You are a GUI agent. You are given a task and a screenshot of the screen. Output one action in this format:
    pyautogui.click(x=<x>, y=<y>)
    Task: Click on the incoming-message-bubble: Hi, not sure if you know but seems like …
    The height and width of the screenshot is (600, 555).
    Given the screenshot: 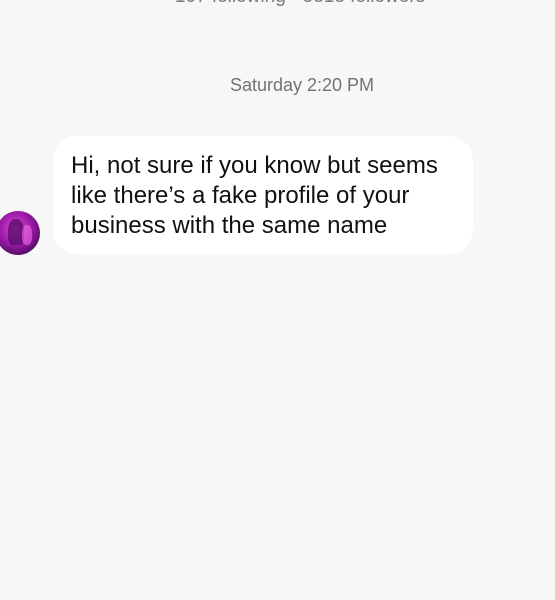 What is the action you would take?
    pyautogui.click(x=263, y=195)
    